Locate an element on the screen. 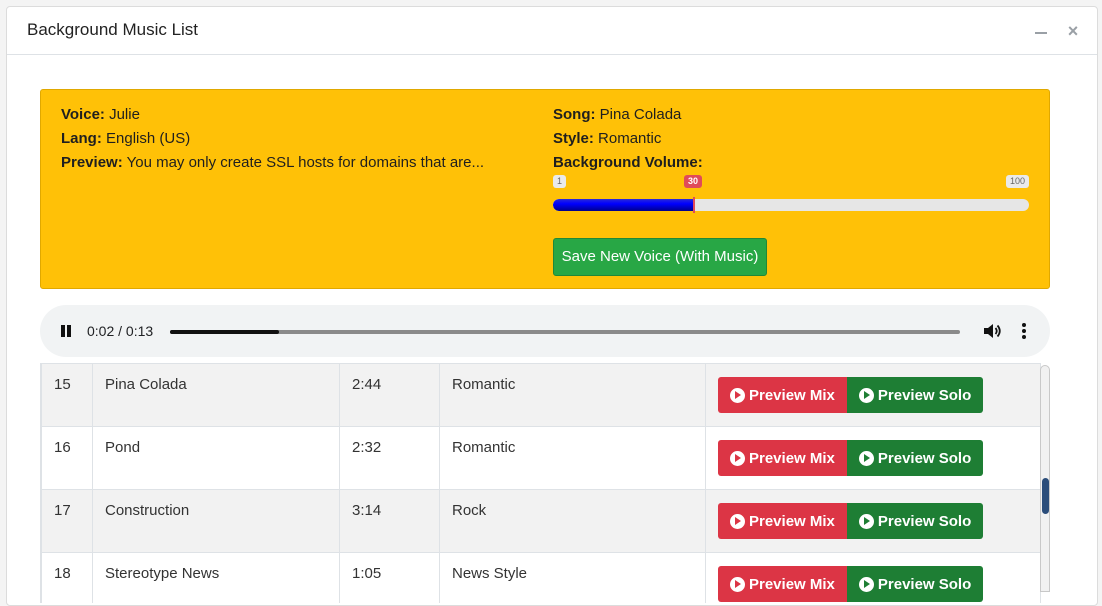  row-song-name: Pina Colada is located at coordinates (216, 395).